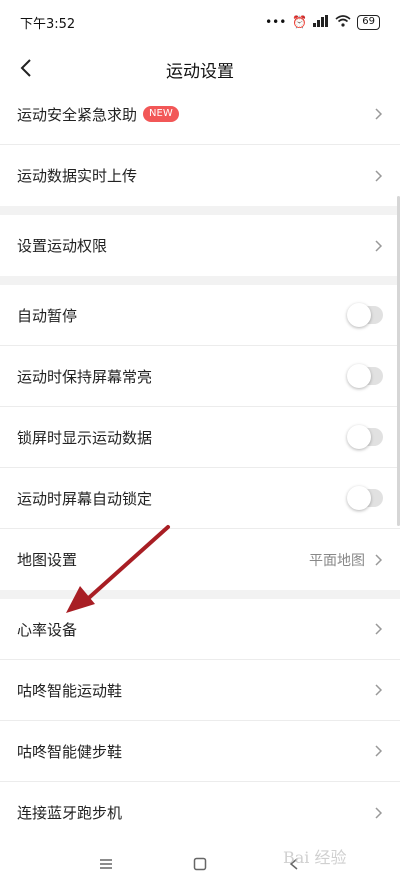 The height and width of the screenshot is (888, 400). Describe the element at coordinates (200, 437) in the screenshot. I see `setting-row-lockscreen-data: 锁屏时显示运动数据` at that location.